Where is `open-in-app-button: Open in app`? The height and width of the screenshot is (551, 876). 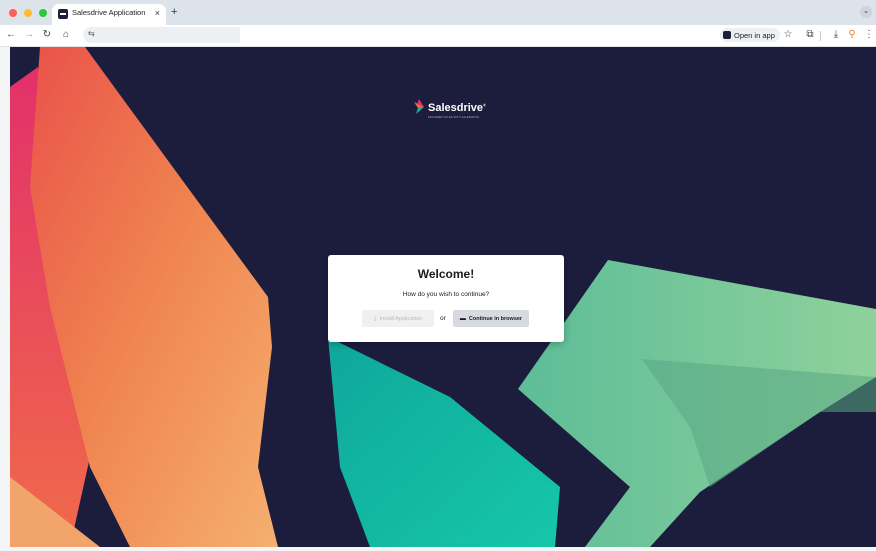 open-in-app-button: Open in app is located at coordinates (750, 35).